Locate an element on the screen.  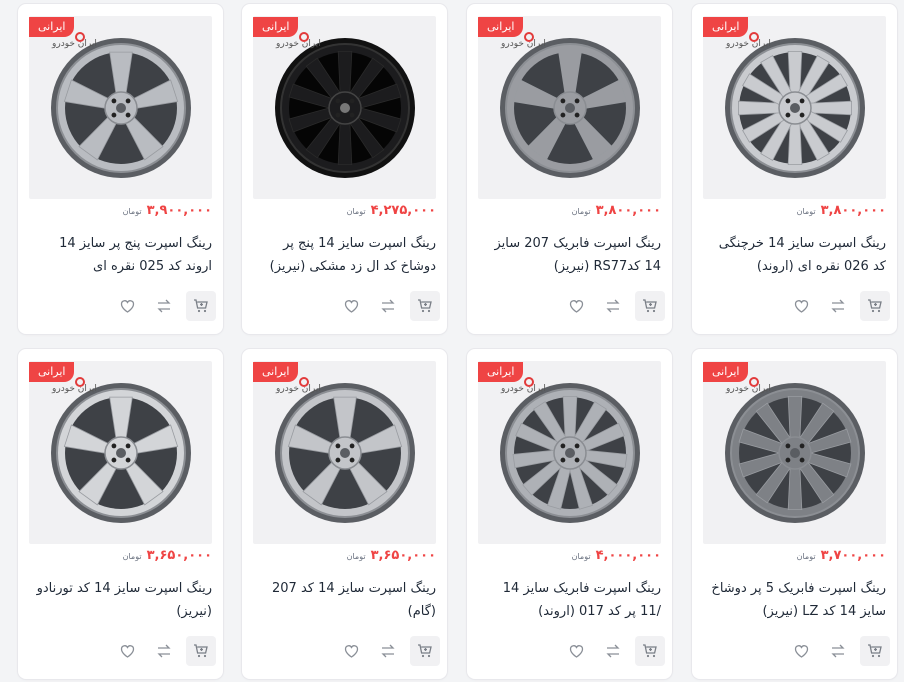
price-row: ۳,۹۰۰,۰۰۰ تومان is located at coordinates (167, 210).